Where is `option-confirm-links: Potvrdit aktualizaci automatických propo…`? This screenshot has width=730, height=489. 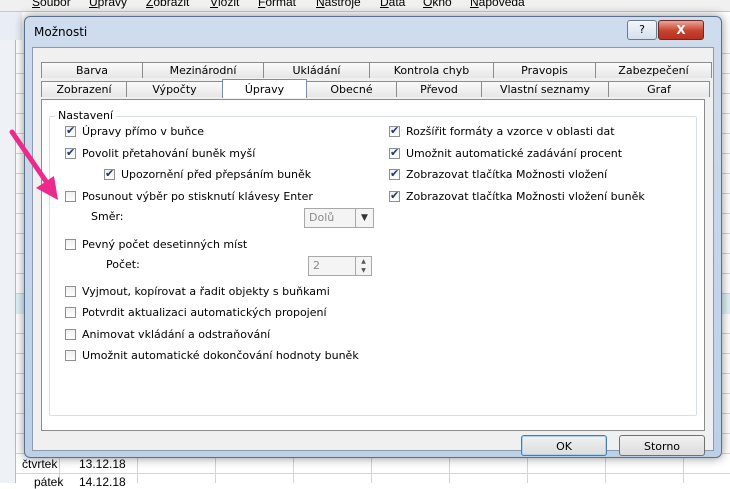
option-confirm-links: Potvrdit aktualizaci automatických propo… is located at coordinates (196, 312).